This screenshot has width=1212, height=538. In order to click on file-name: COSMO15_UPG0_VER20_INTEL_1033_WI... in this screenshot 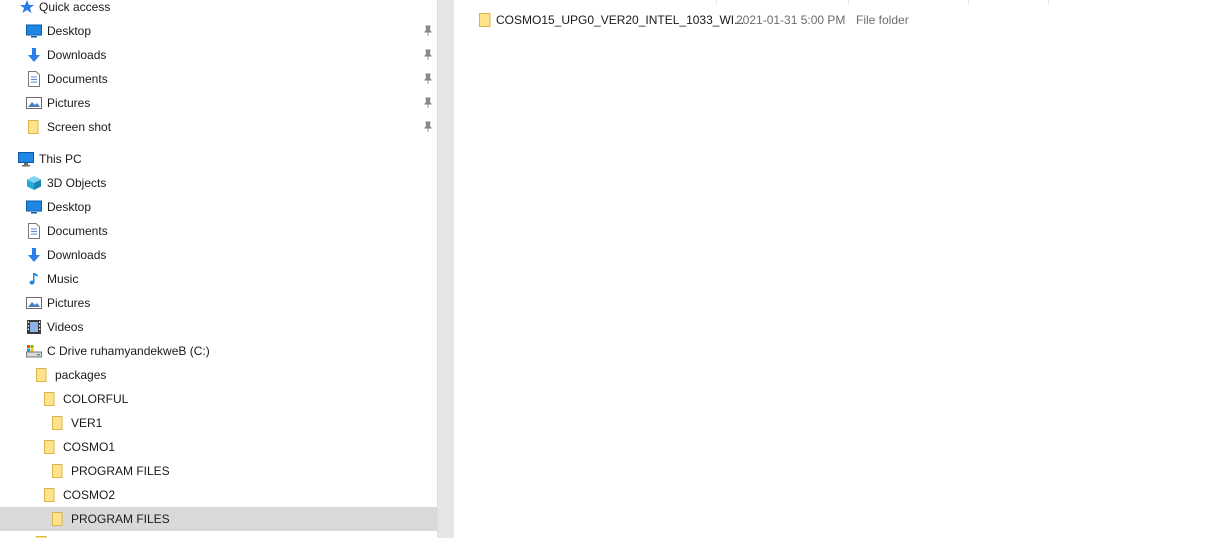, I will do `click(620, 20)`.